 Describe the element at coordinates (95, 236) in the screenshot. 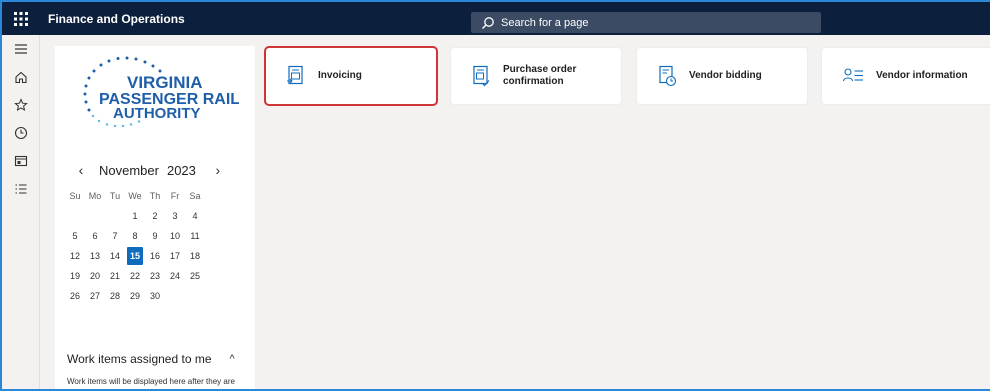

I see `calendar-day: 6` at that location.